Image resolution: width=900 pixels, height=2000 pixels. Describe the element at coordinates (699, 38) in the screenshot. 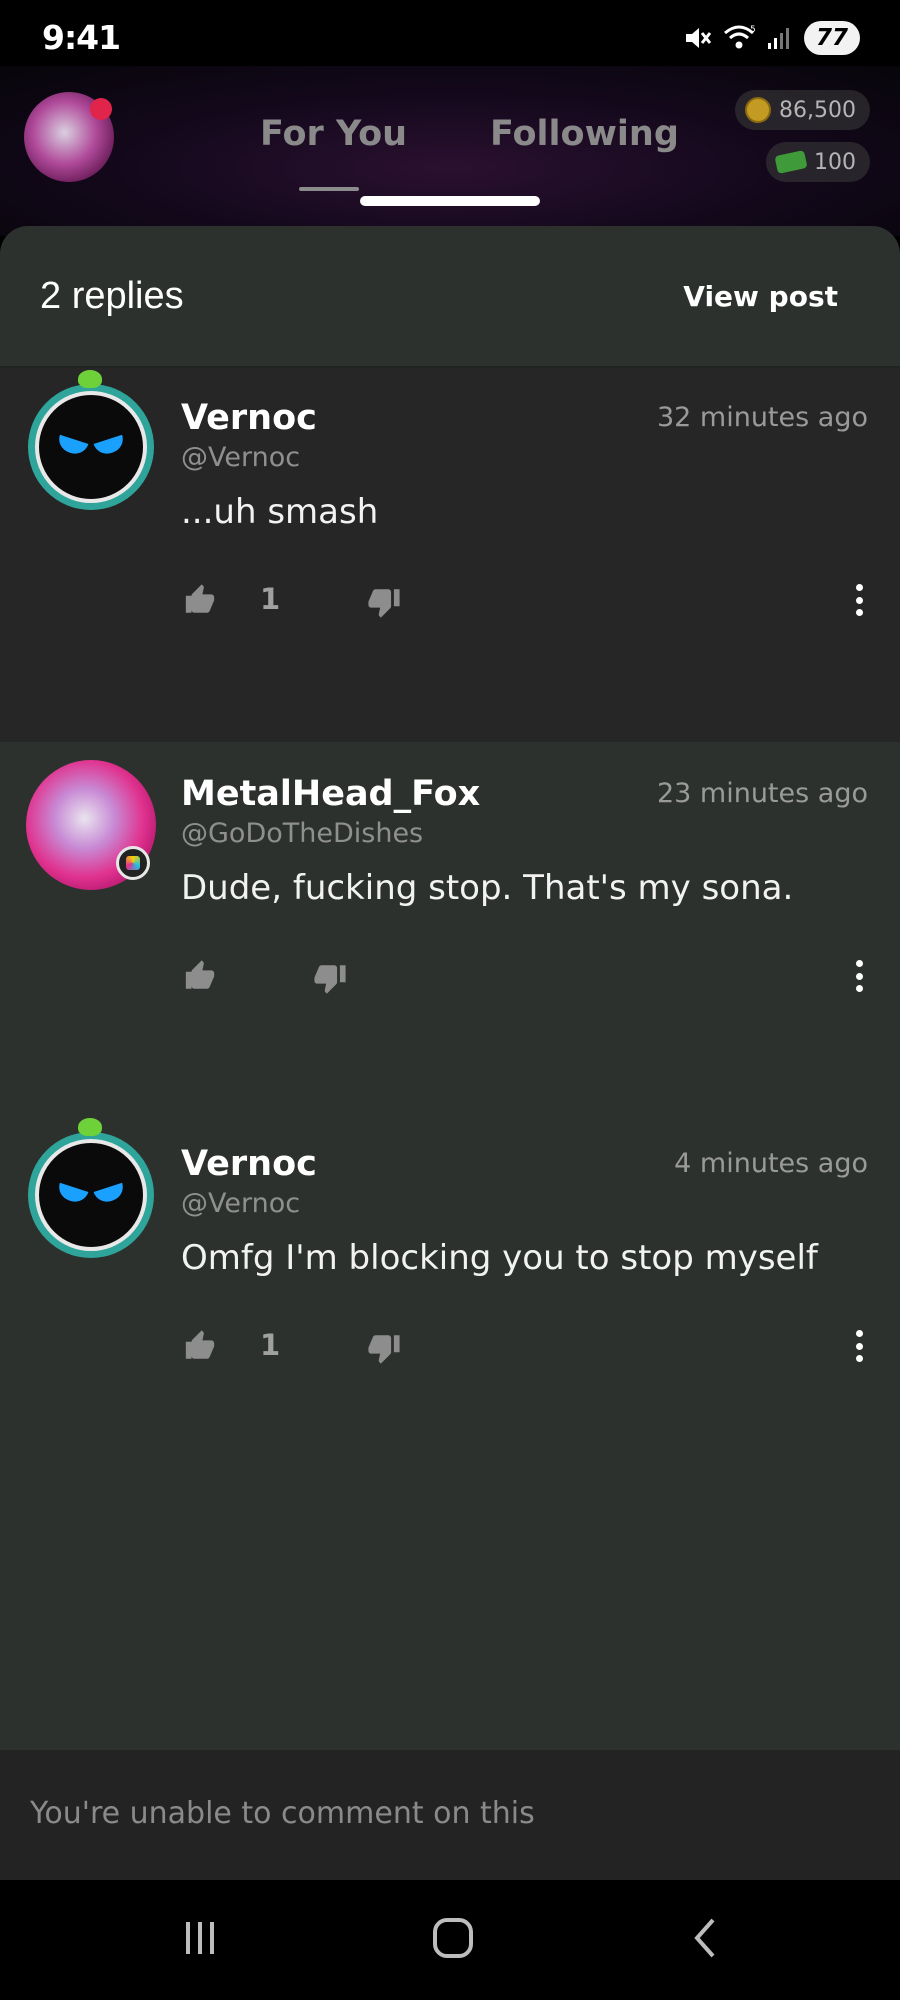

I see `mute-icon` at that location.